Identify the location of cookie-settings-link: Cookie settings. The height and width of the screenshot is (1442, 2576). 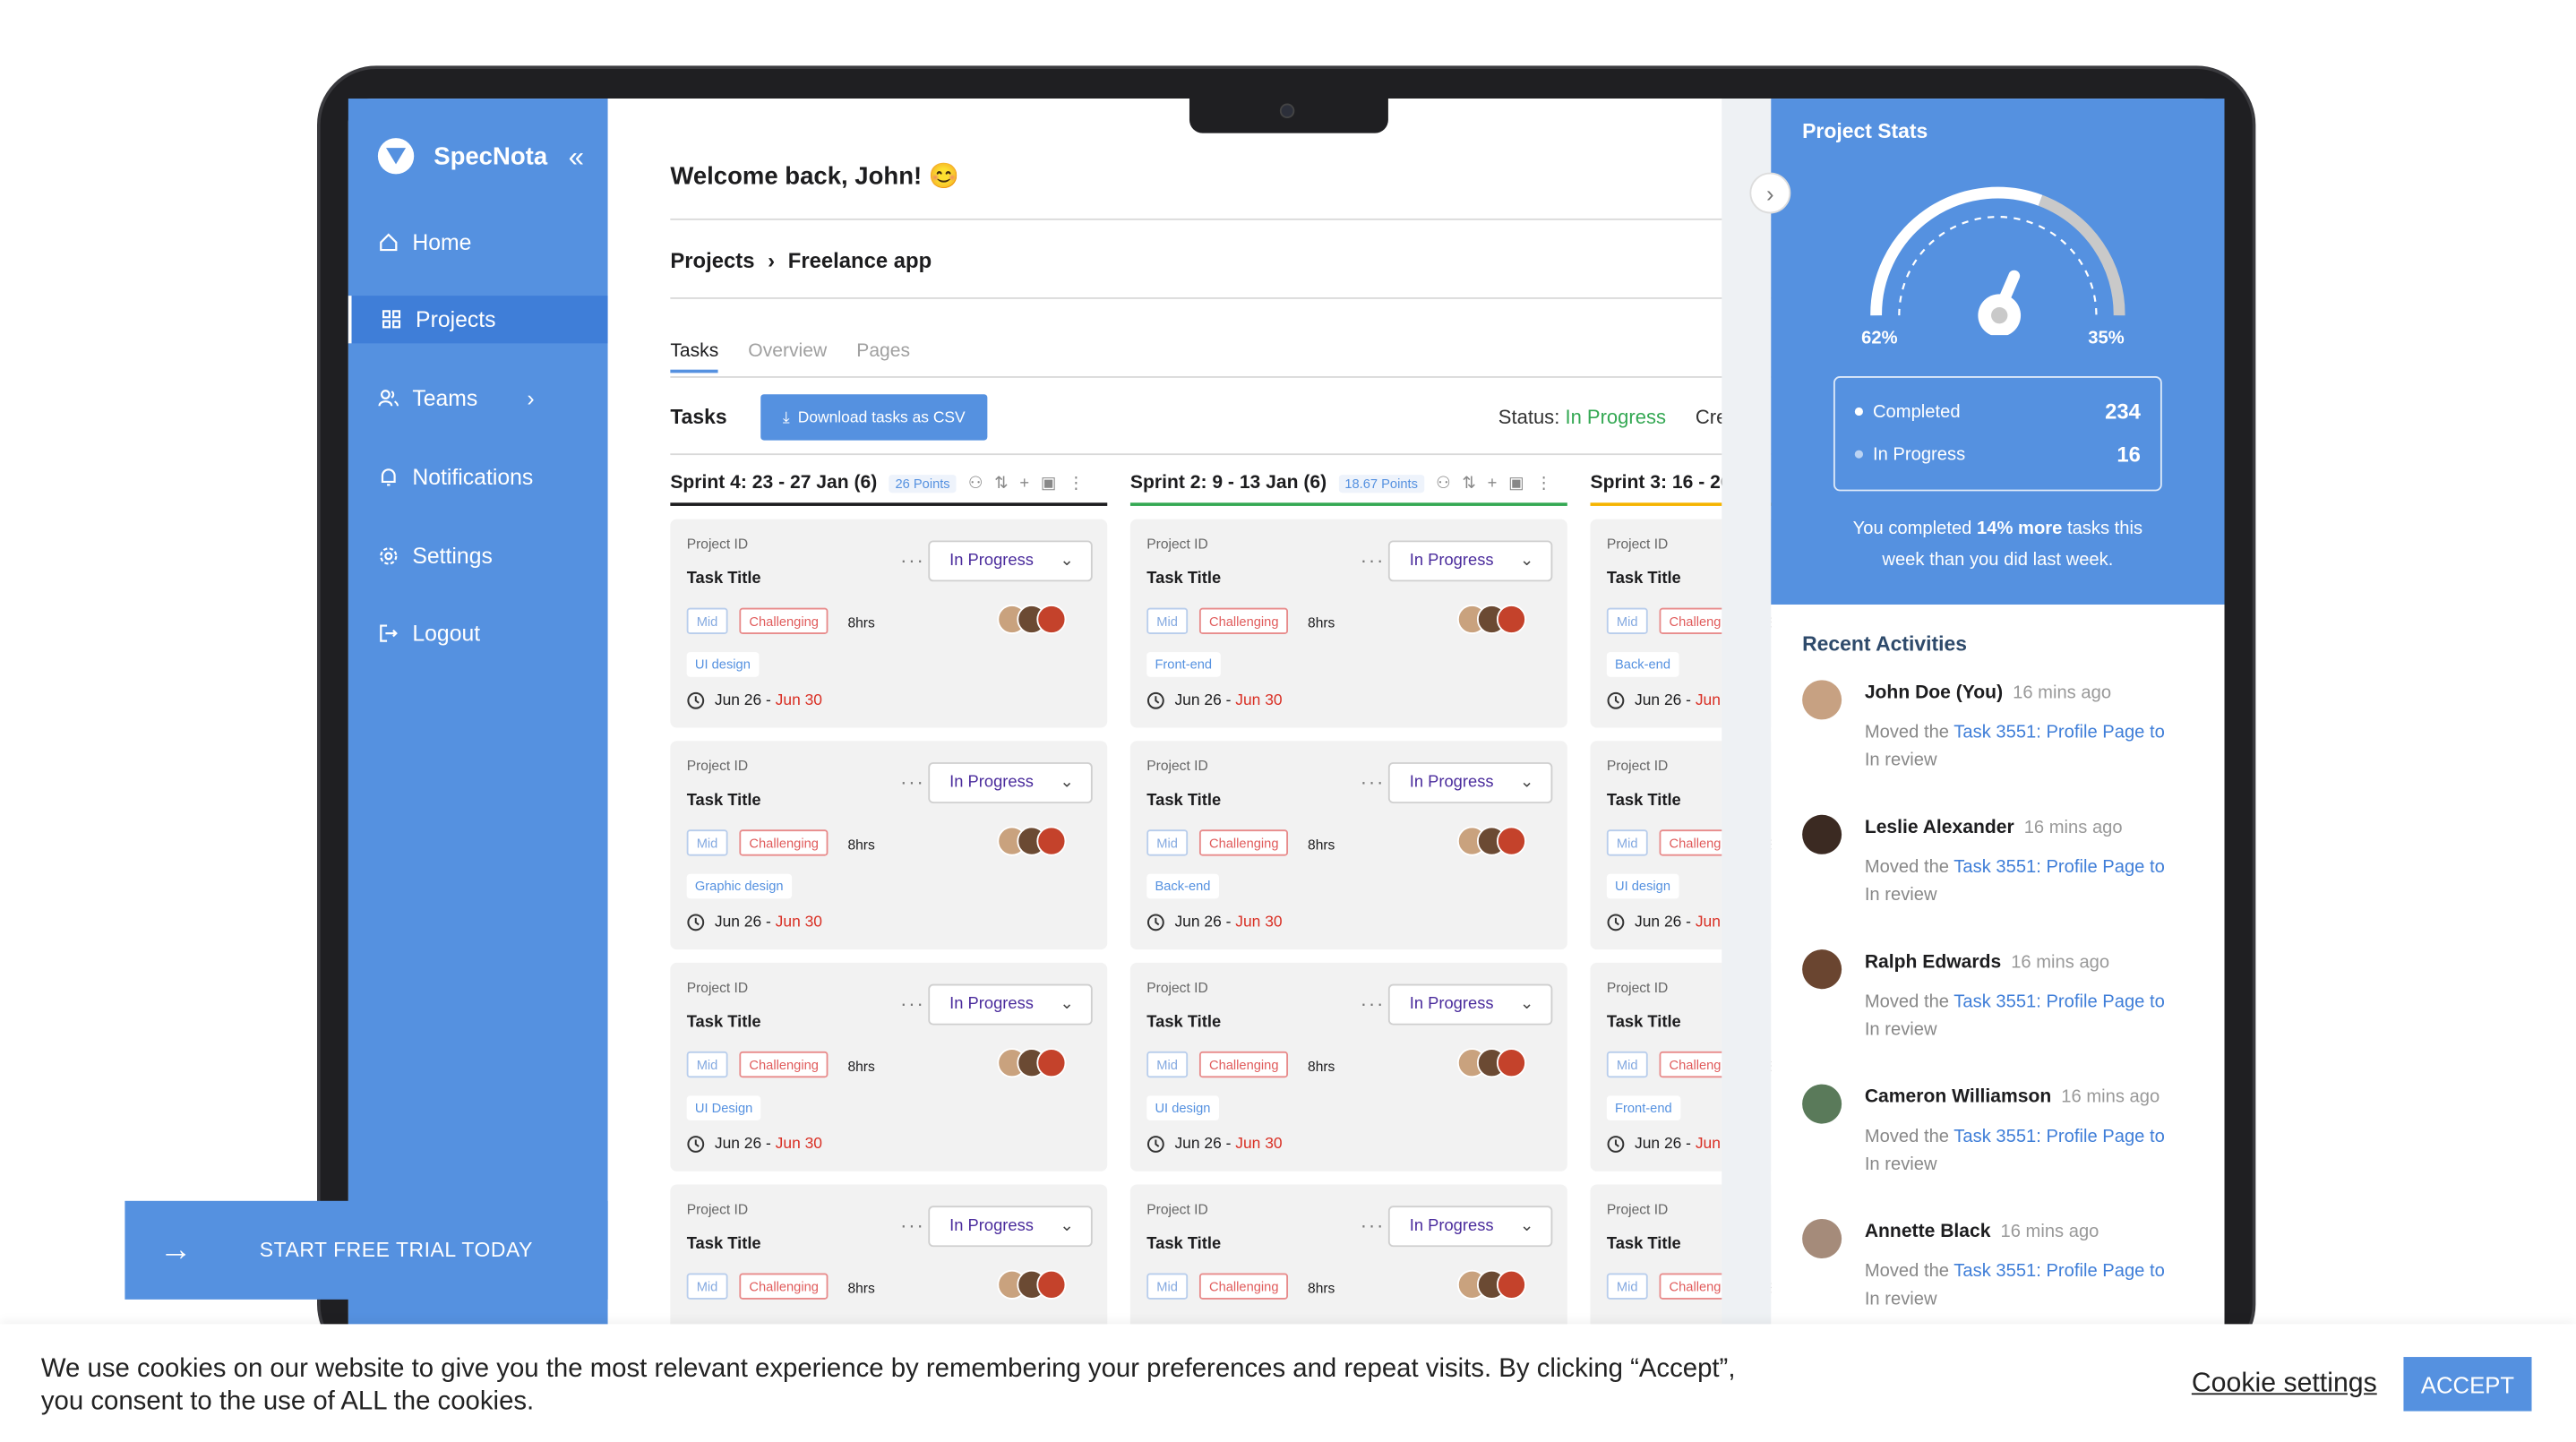
(2284, 1384).